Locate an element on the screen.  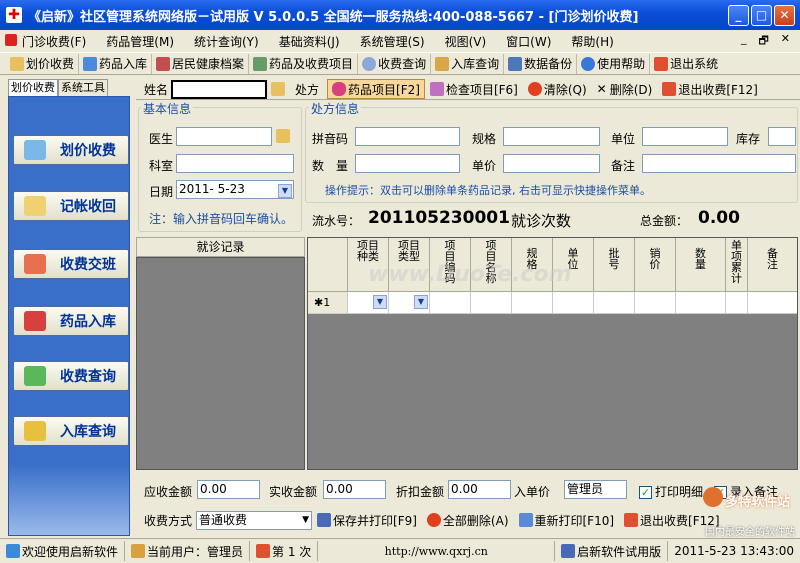
patient-name-input is located at coordinates (219, 89).